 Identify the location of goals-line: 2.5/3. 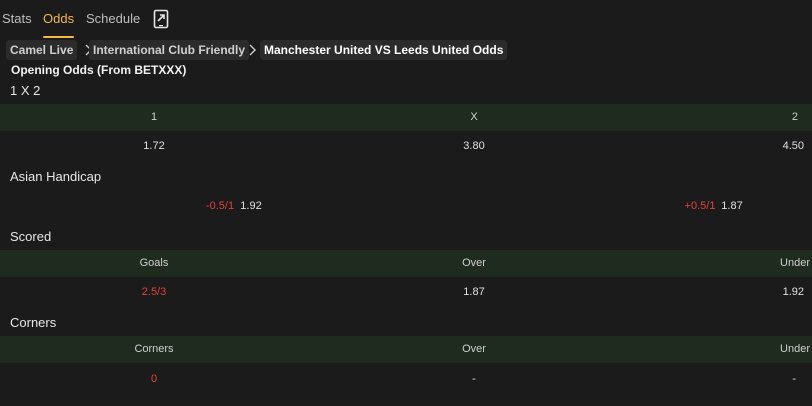
(154, 292).